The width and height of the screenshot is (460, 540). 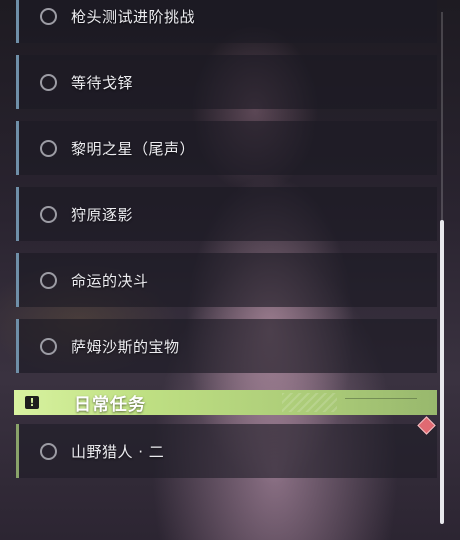 I want to click on quest-item: 等待戈铎, so click(x=226, y=82).